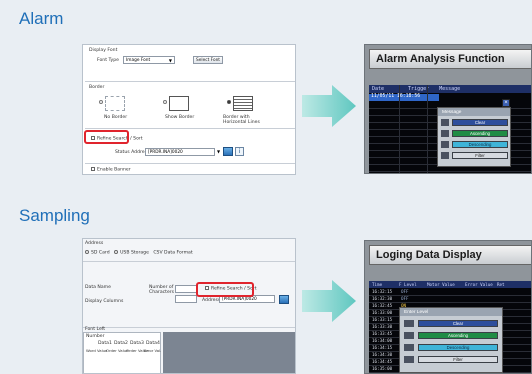  I want to click on data-name-label: Data Name, so click(98, 287).